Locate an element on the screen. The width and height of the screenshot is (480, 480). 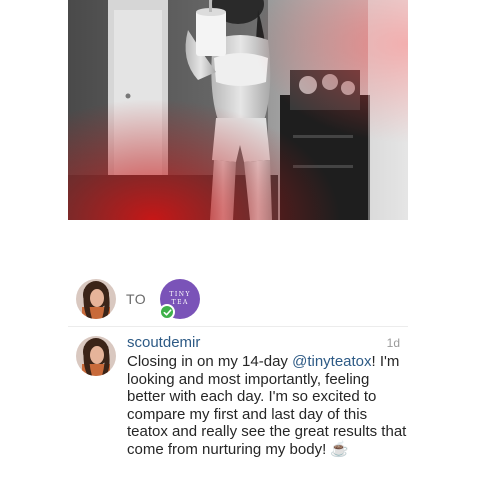
poster-avatar-image is located at coordinates (96, 299).